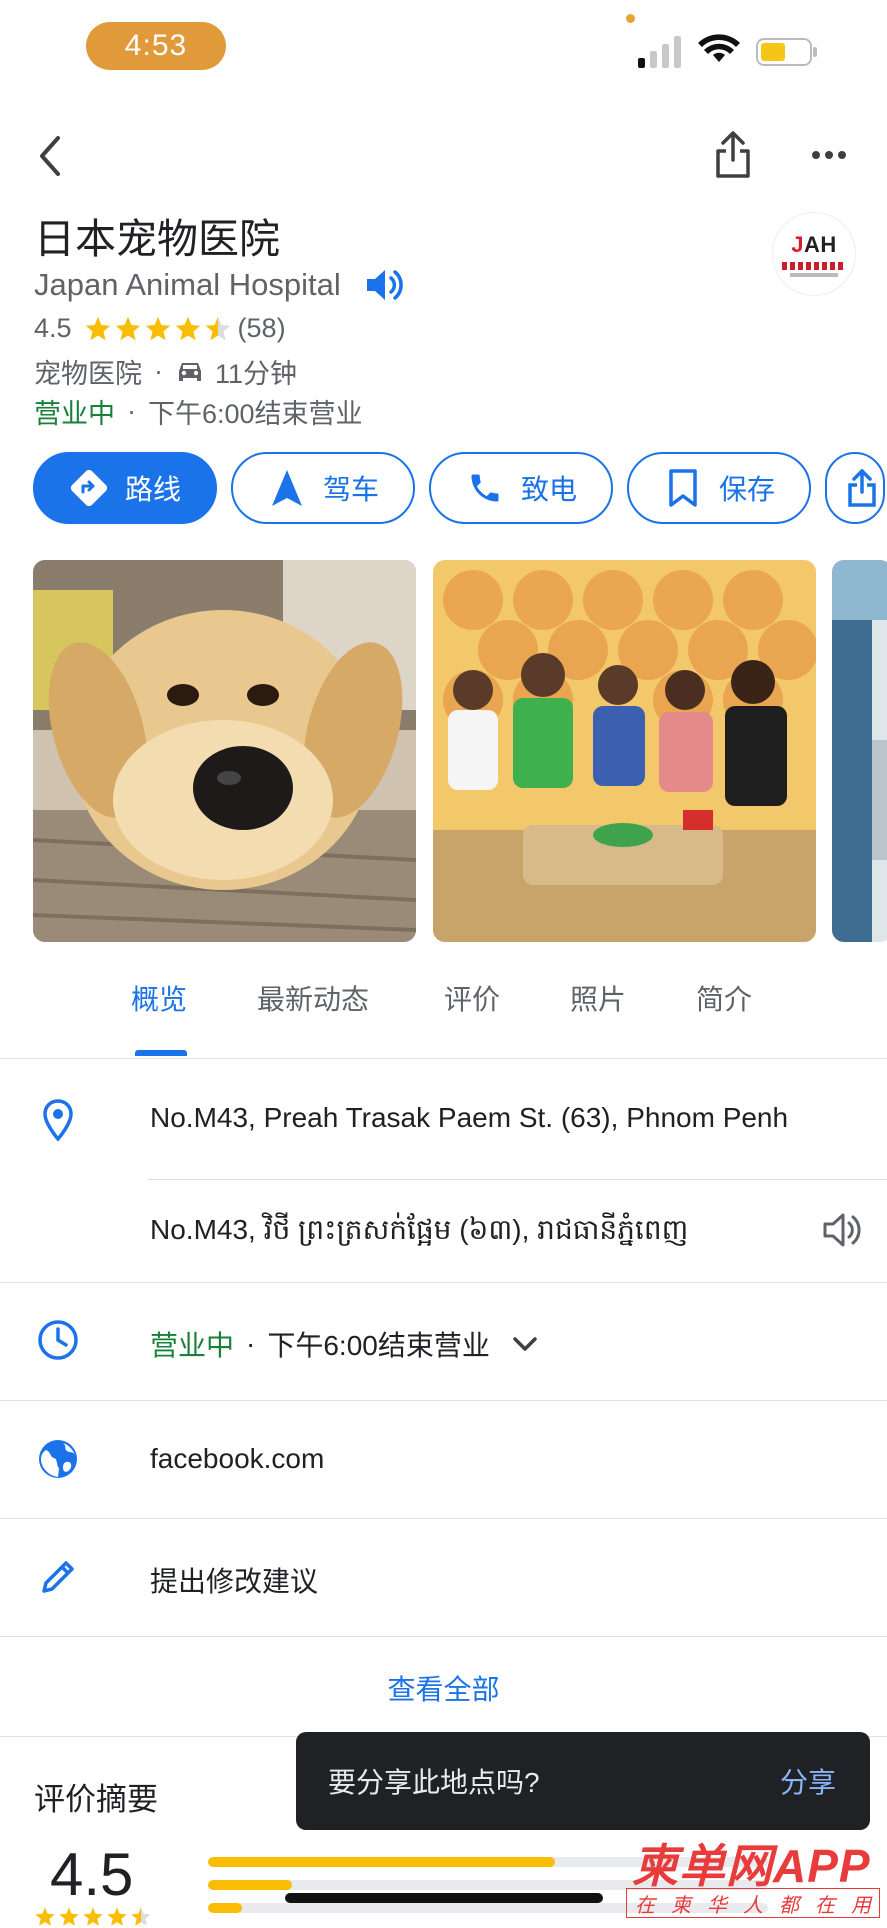 This screenshot has height=1928, width=887. What do you see at coordinates (219, 285) in the screenshot?
I see `place-subtitle-row: Japan Animal Hospital` at bounding box center [219, 285].